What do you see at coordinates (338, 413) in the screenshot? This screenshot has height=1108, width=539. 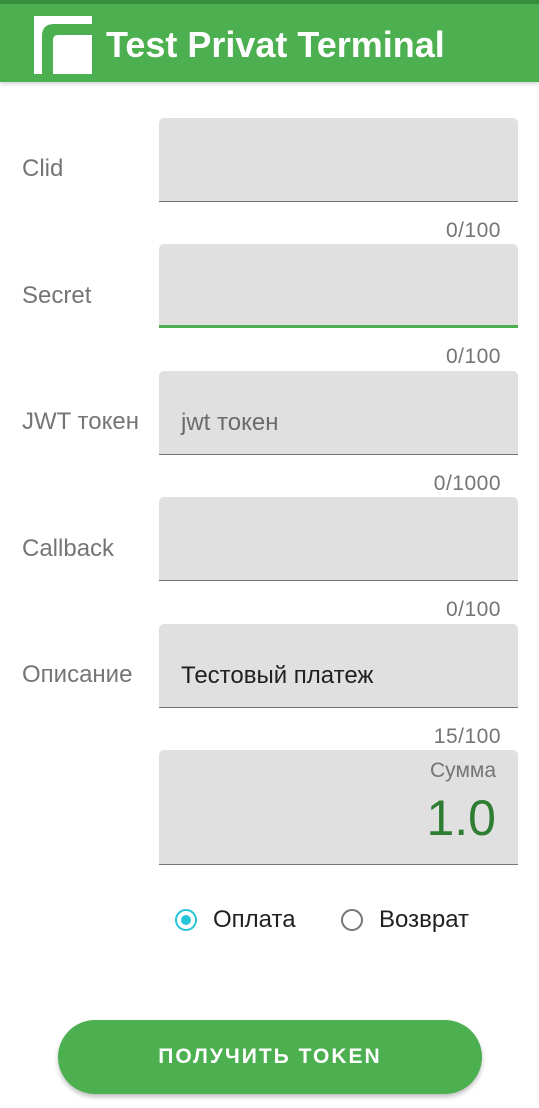 I see `jwt-token-input: jwt токен` at bounding box center [338, 413].